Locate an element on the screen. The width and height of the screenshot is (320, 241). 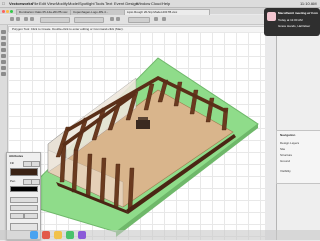
fill-label: Fill is located at coordinates (12, 163).